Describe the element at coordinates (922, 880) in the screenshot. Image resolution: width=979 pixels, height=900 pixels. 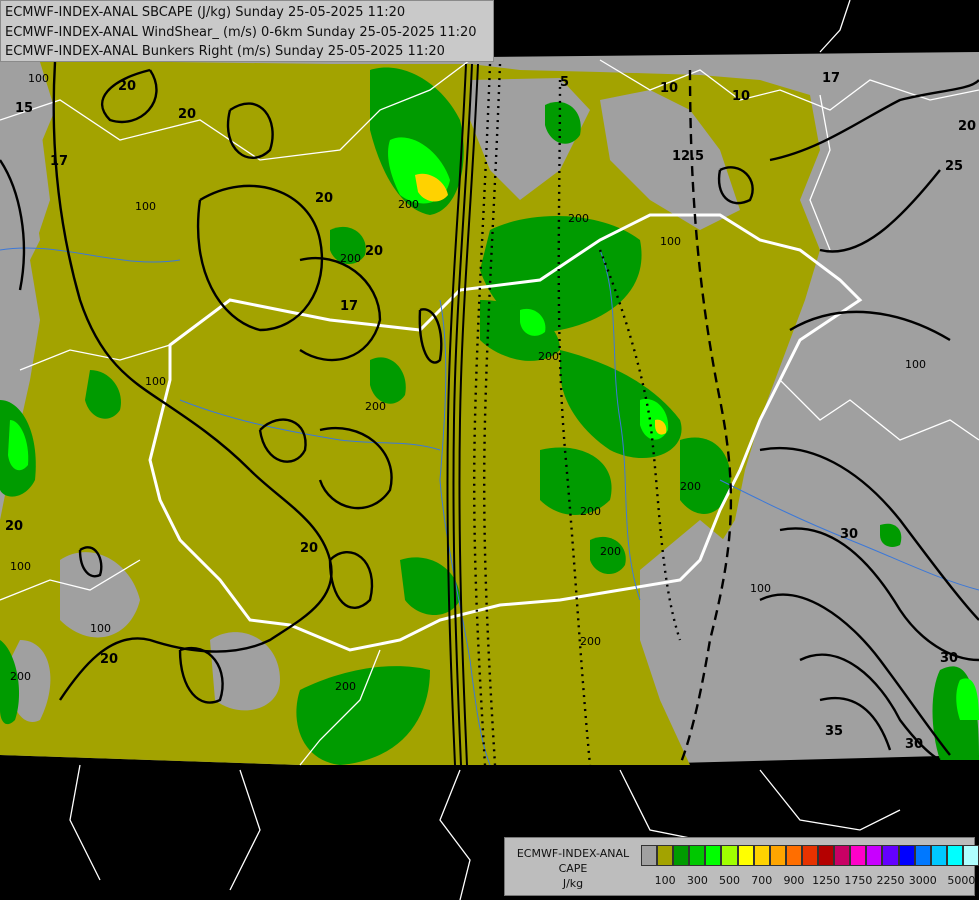
I see `legend-tick-label: 3000` at that location.